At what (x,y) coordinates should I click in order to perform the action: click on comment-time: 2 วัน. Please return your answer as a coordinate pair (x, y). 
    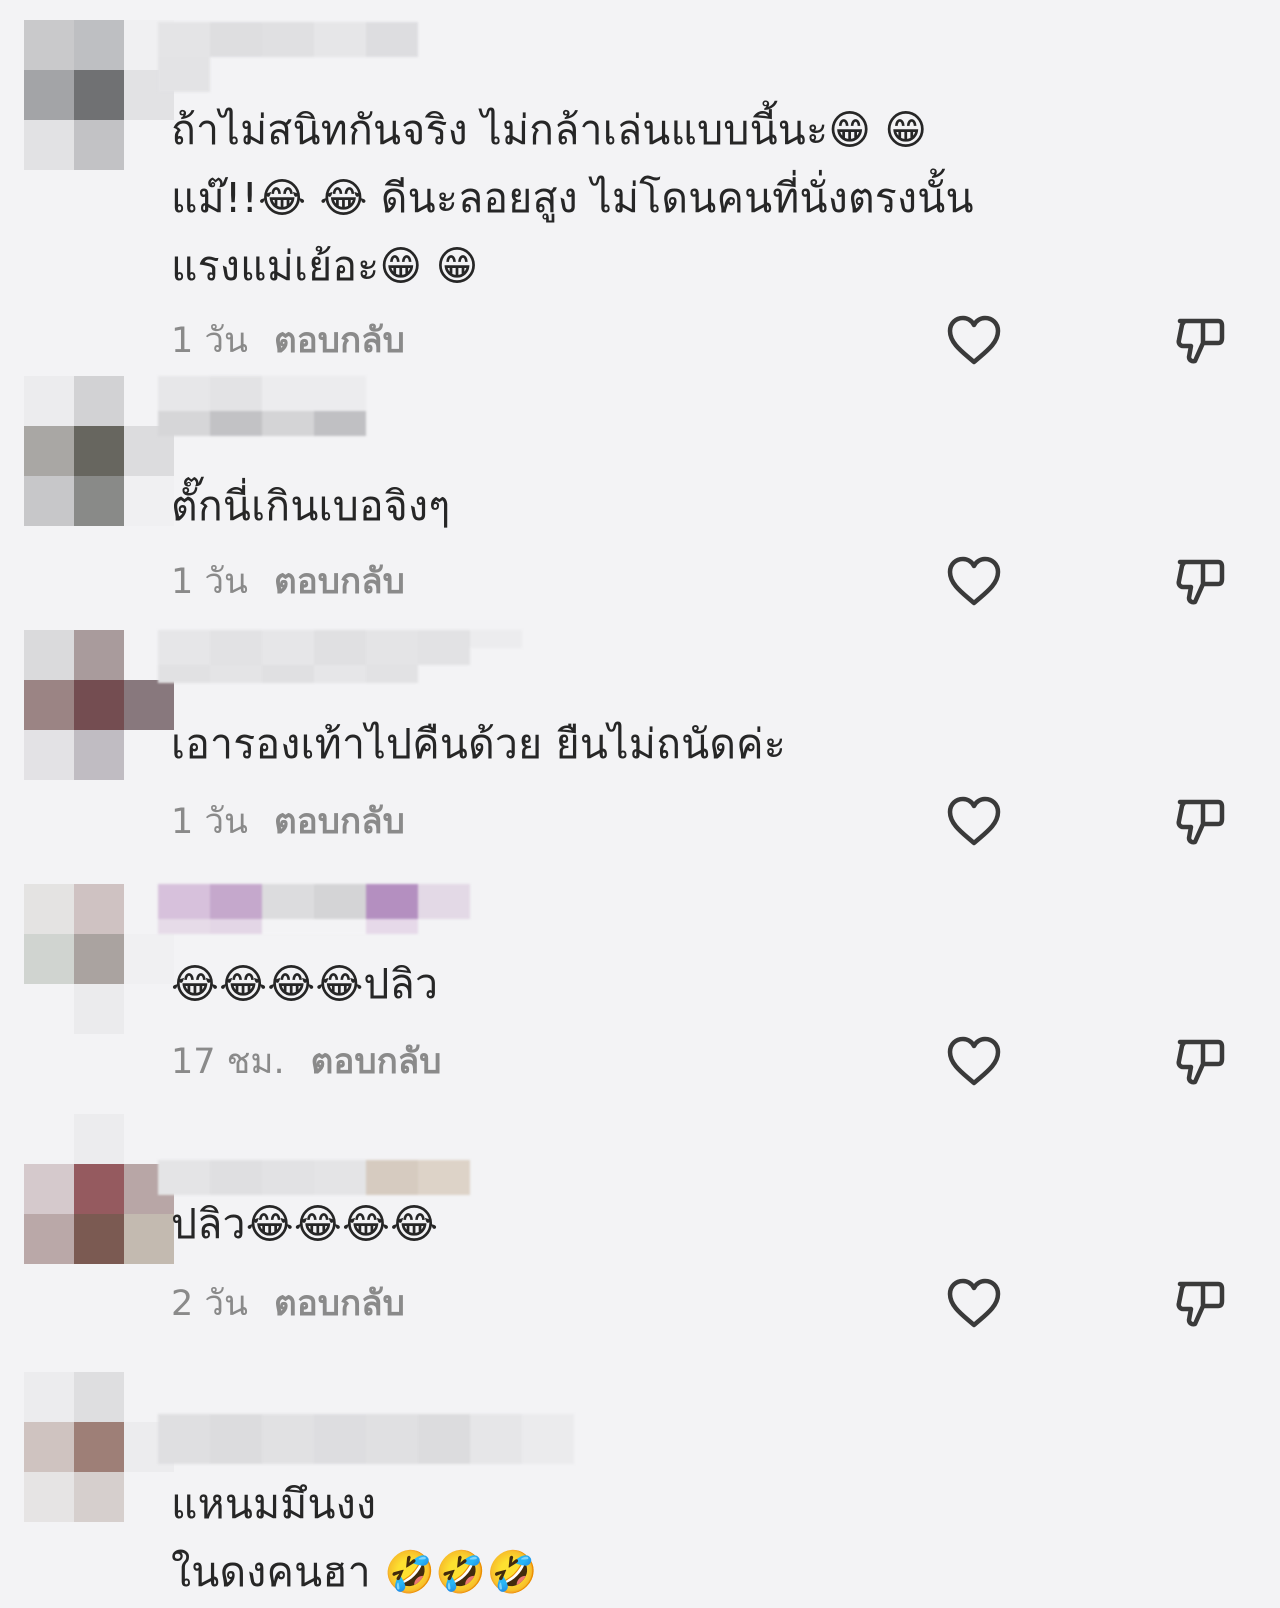
    Looking at the image, I should click on (209, 1303).